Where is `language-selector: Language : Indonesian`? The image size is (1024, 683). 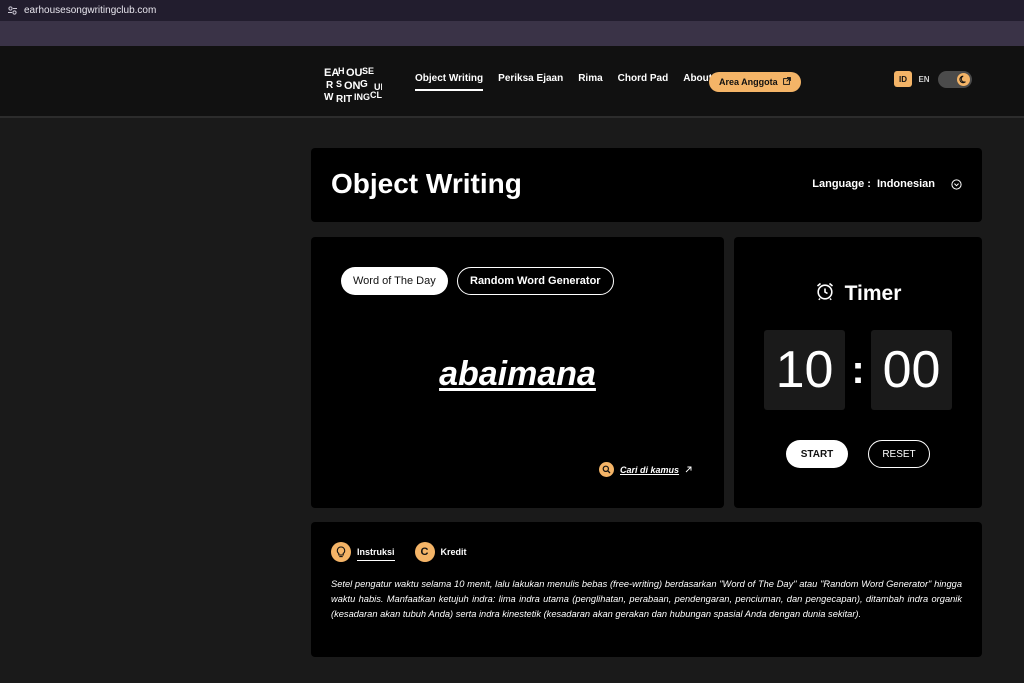
language-selector: Language : Indonesian is located at coordinates (887, 184).